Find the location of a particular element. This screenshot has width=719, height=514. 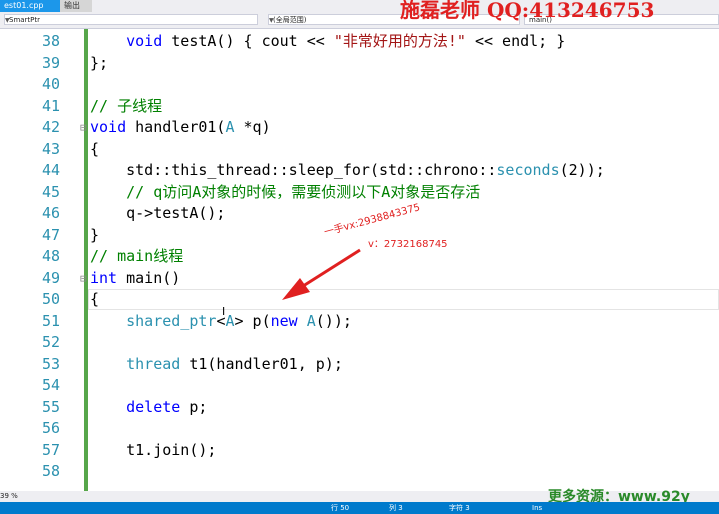

status-bar: 行 50 列 3 字符 3 Ins is located at coordinates (359, 508).